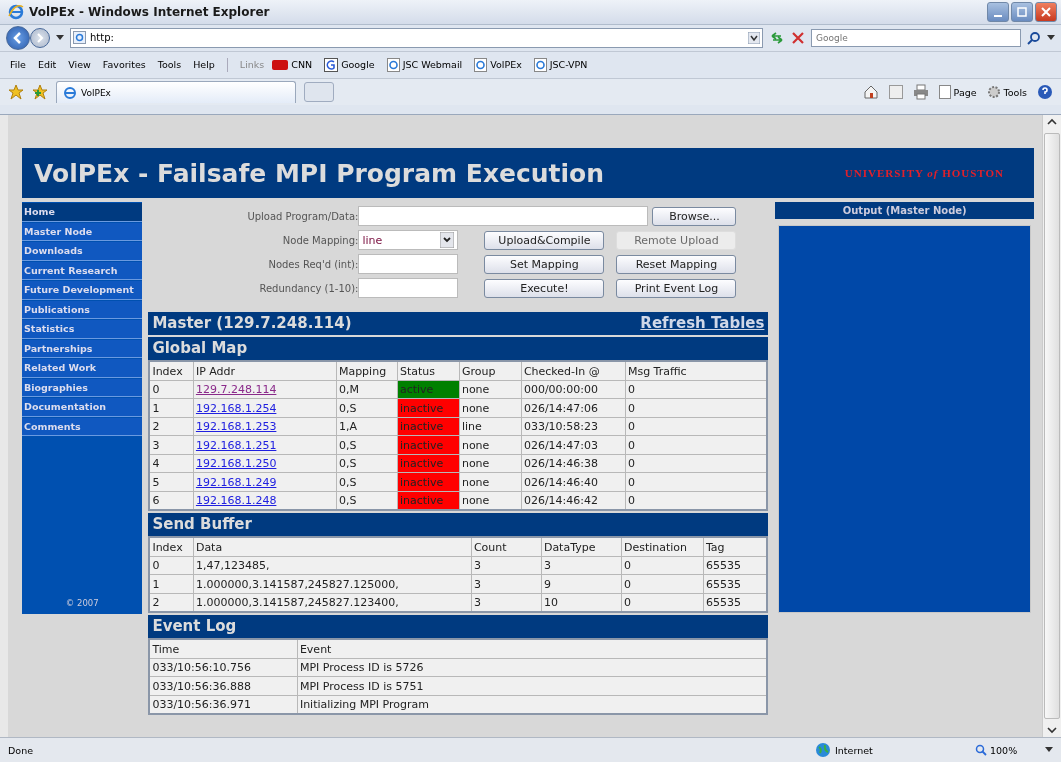  What do you see at coordinates (870, 92) in the screenshot?
I see `home-icon` at bounding box center [870, 92].